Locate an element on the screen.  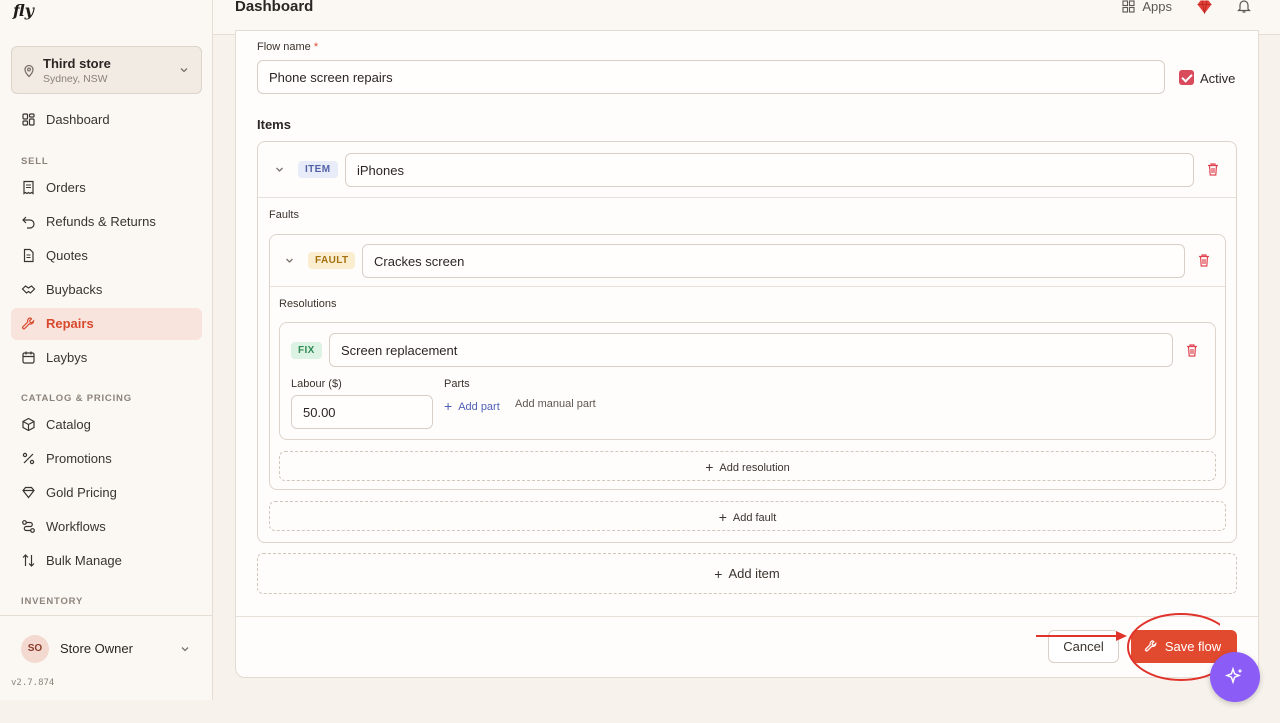
sidebar-item-quotes: Quotes is located at coordinates (106, 256).